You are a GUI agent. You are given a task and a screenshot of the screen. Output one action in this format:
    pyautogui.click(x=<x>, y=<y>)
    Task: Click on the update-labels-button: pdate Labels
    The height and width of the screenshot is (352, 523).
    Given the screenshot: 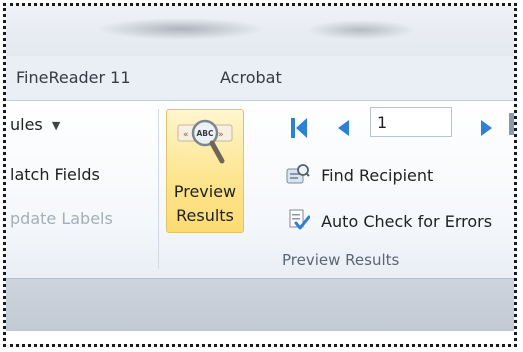 What is the action you would take?
    pyautogui.click(x=61, y=218)
    